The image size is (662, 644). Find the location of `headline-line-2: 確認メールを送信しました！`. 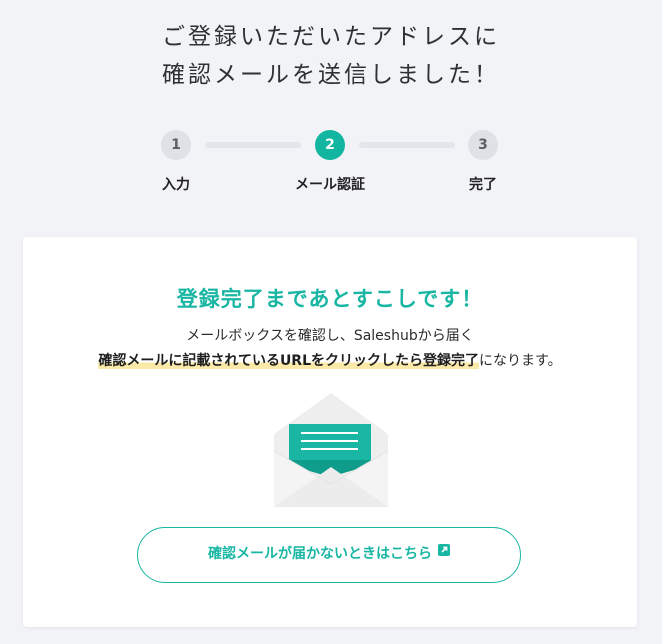

headline-line-2: 確認メールを送信しました！ is located at coordinates (331, 75).